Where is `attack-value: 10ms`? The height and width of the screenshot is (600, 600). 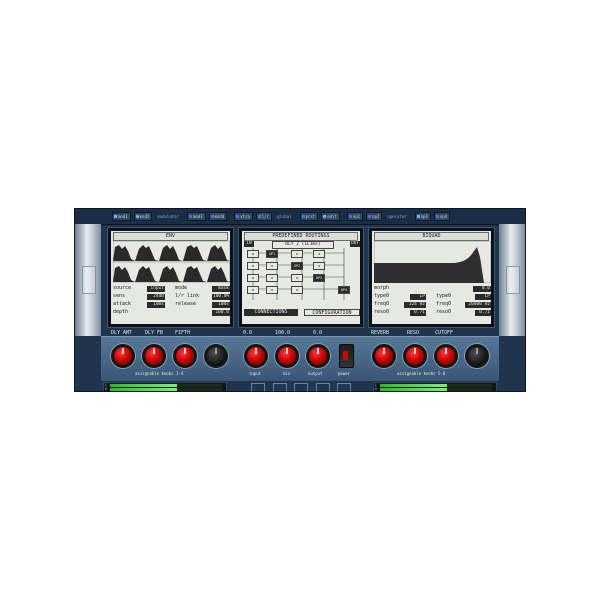 attack-value: 10ms is located at coordinates (156, 304).